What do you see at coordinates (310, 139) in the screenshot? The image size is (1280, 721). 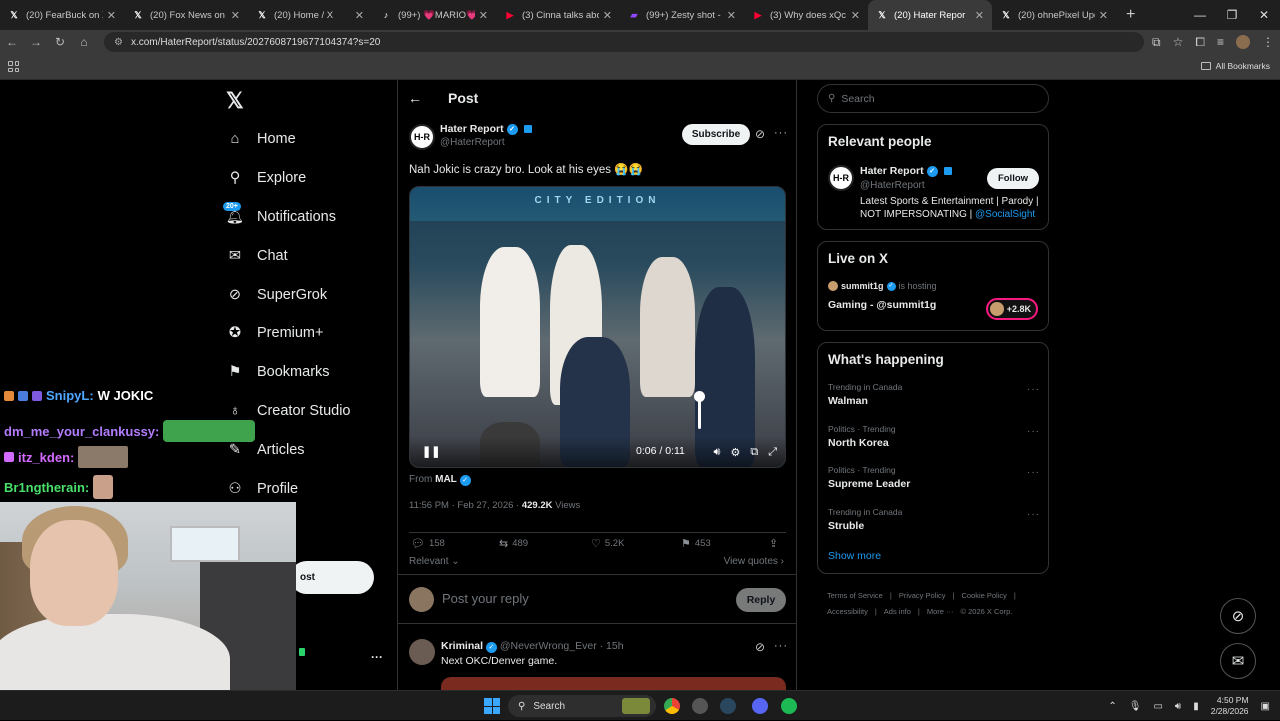 I see `nav-item-home: ⌂ Home` at bounding box center [310, 139].